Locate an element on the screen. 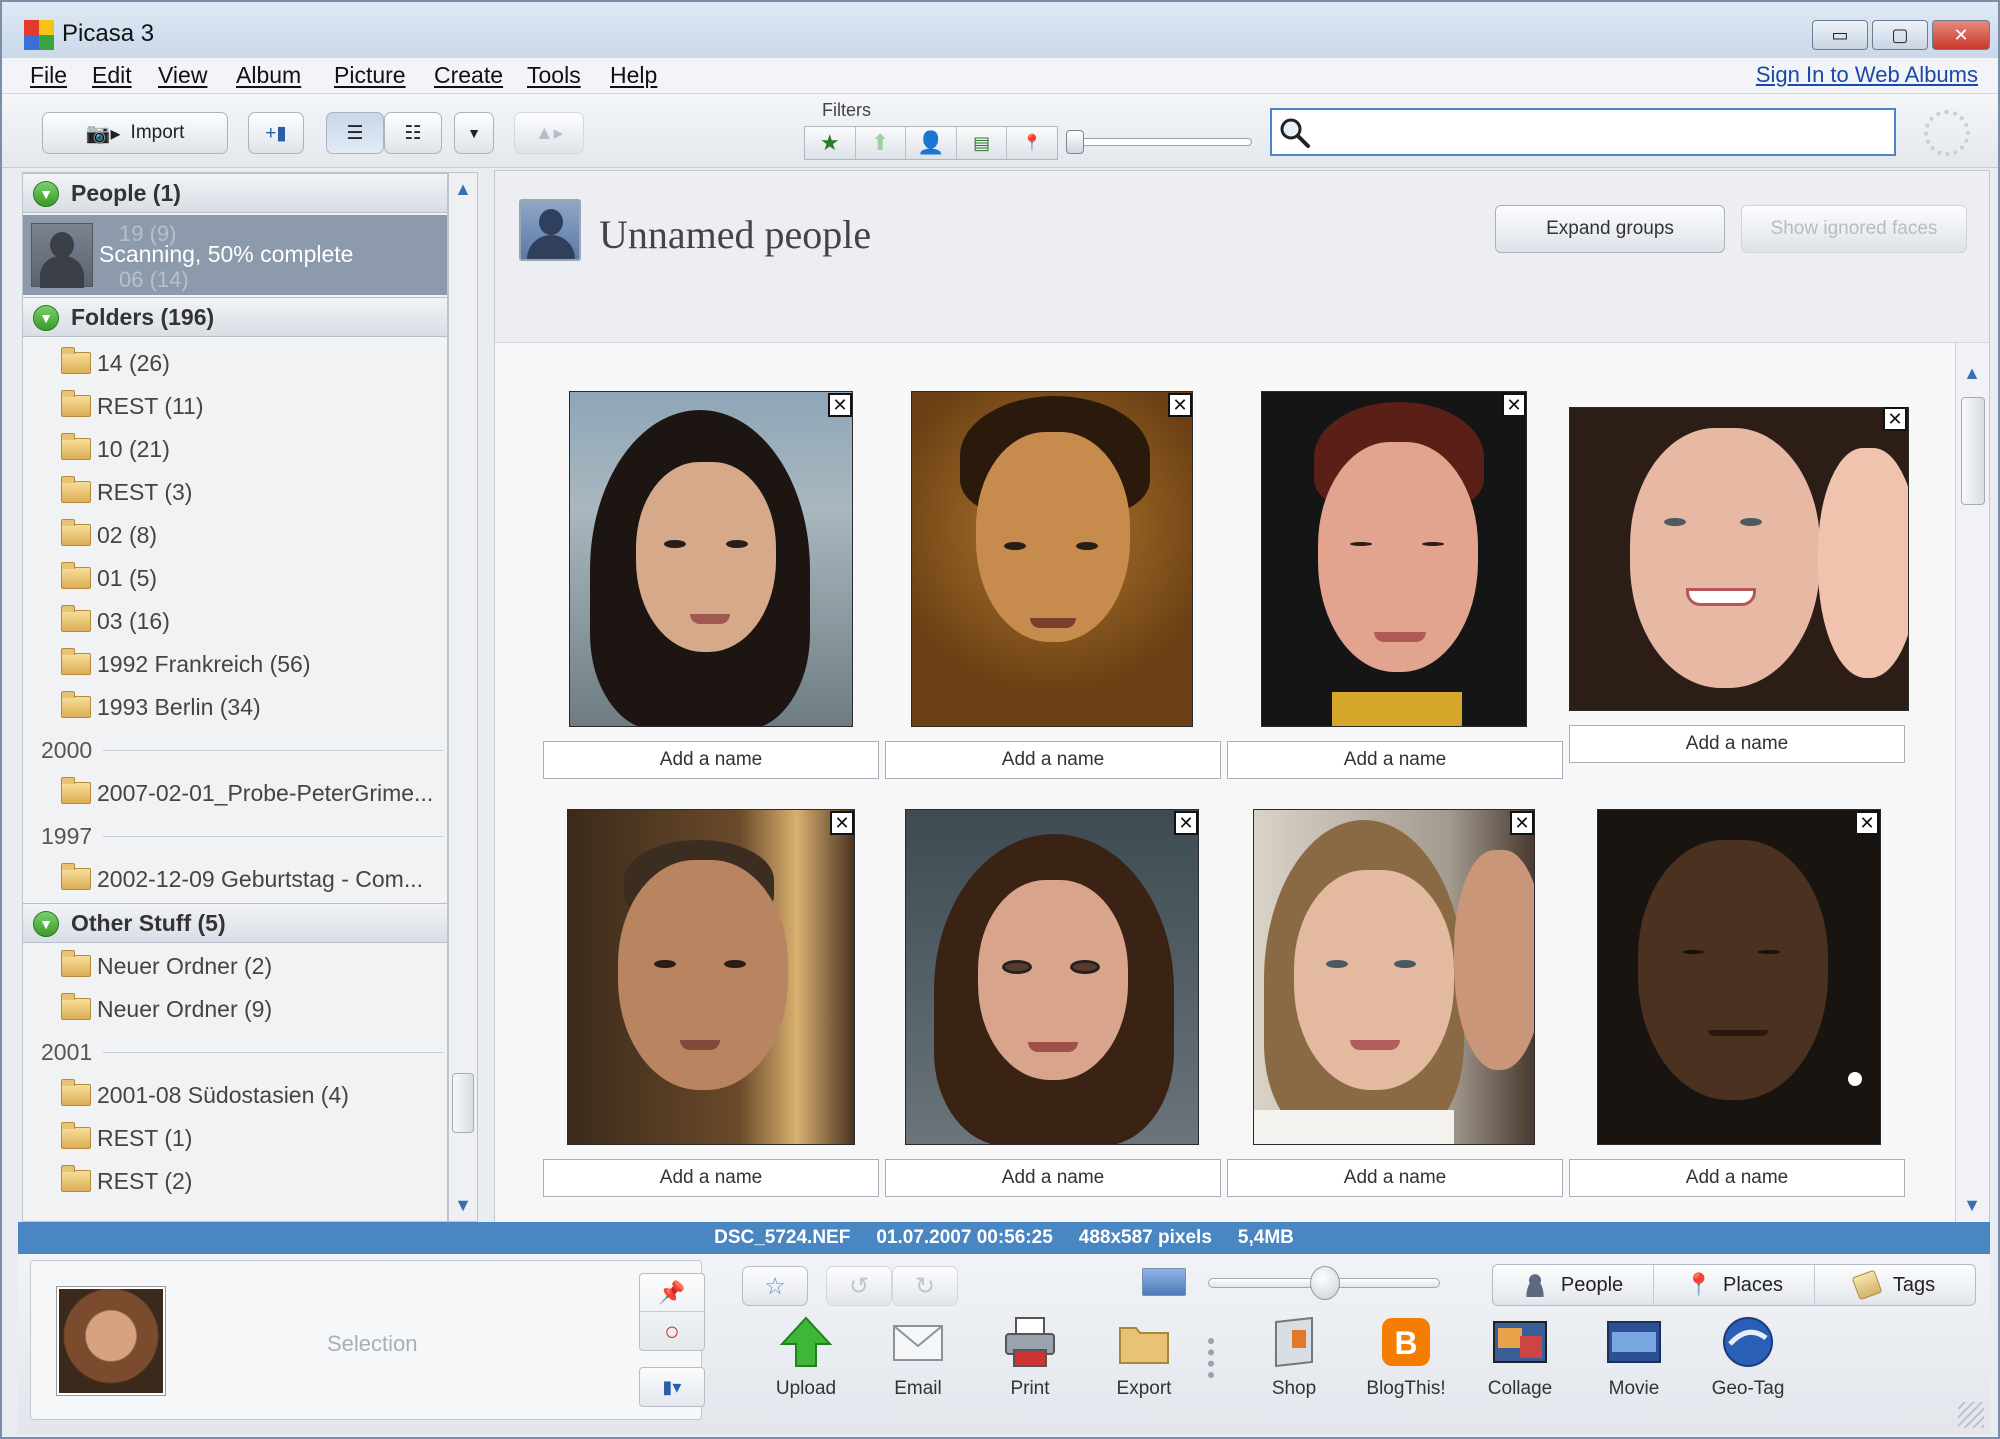 The width and height of the screenshot is (2000, 1439). view-options-dropdown: ▼ is located at coordinates (474, 133).